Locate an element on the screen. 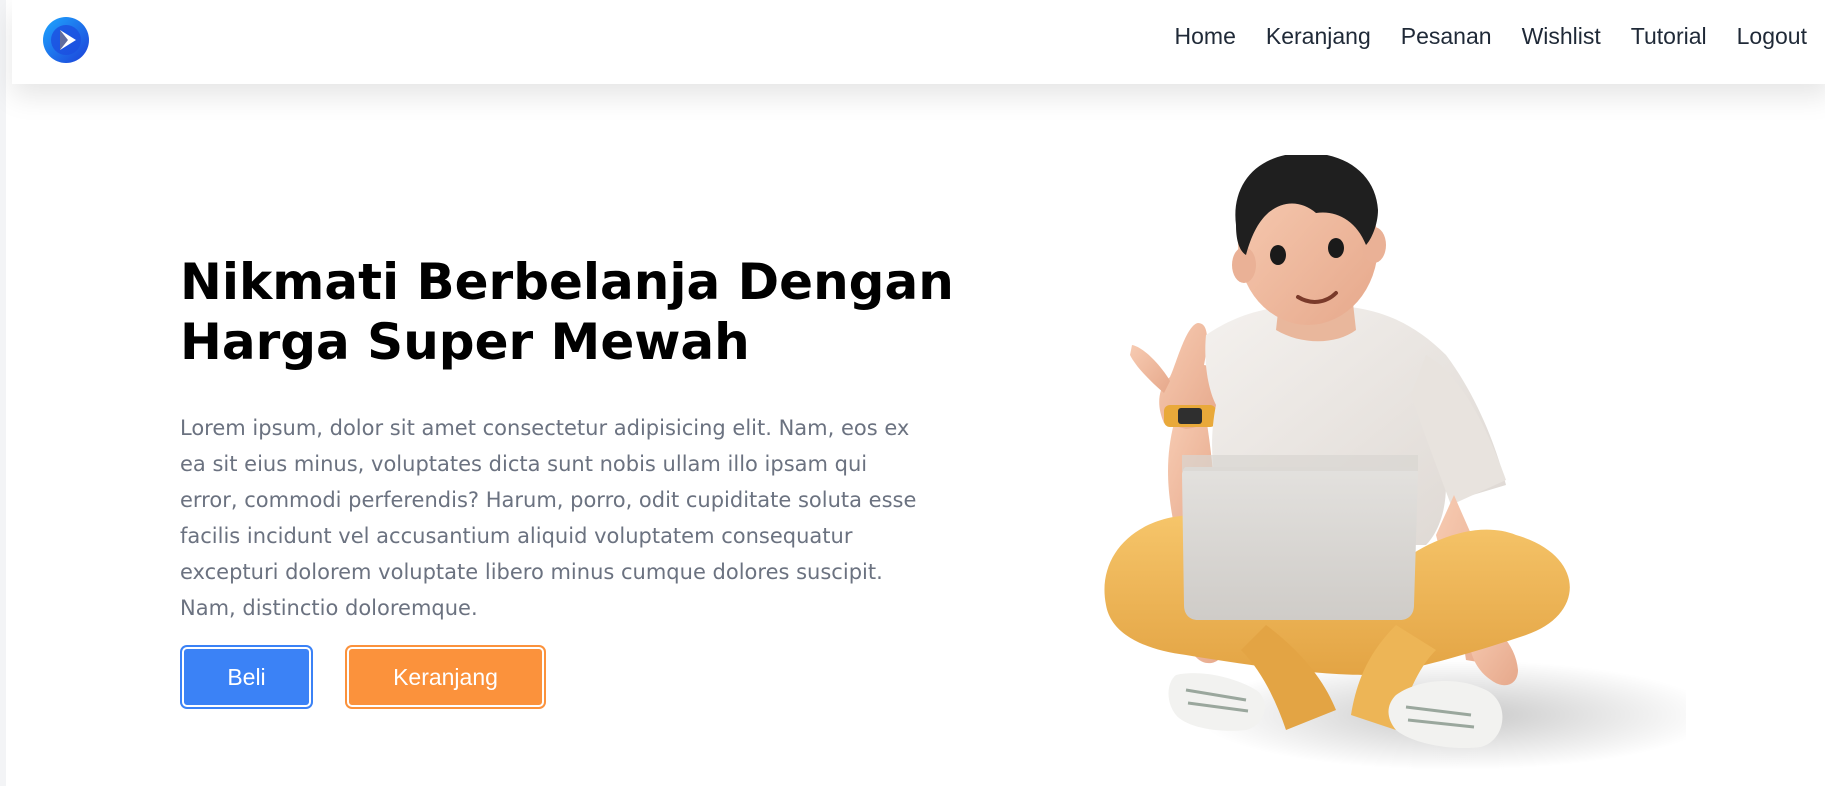  hero-title-line: Nikmati Berbelanja Dengan is located at coordinates (567, 282).